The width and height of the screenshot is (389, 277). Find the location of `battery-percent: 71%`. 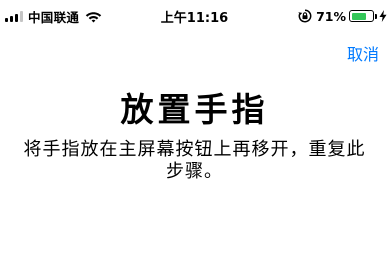

battery-percent: 71% is located at coordinates (331, 16).